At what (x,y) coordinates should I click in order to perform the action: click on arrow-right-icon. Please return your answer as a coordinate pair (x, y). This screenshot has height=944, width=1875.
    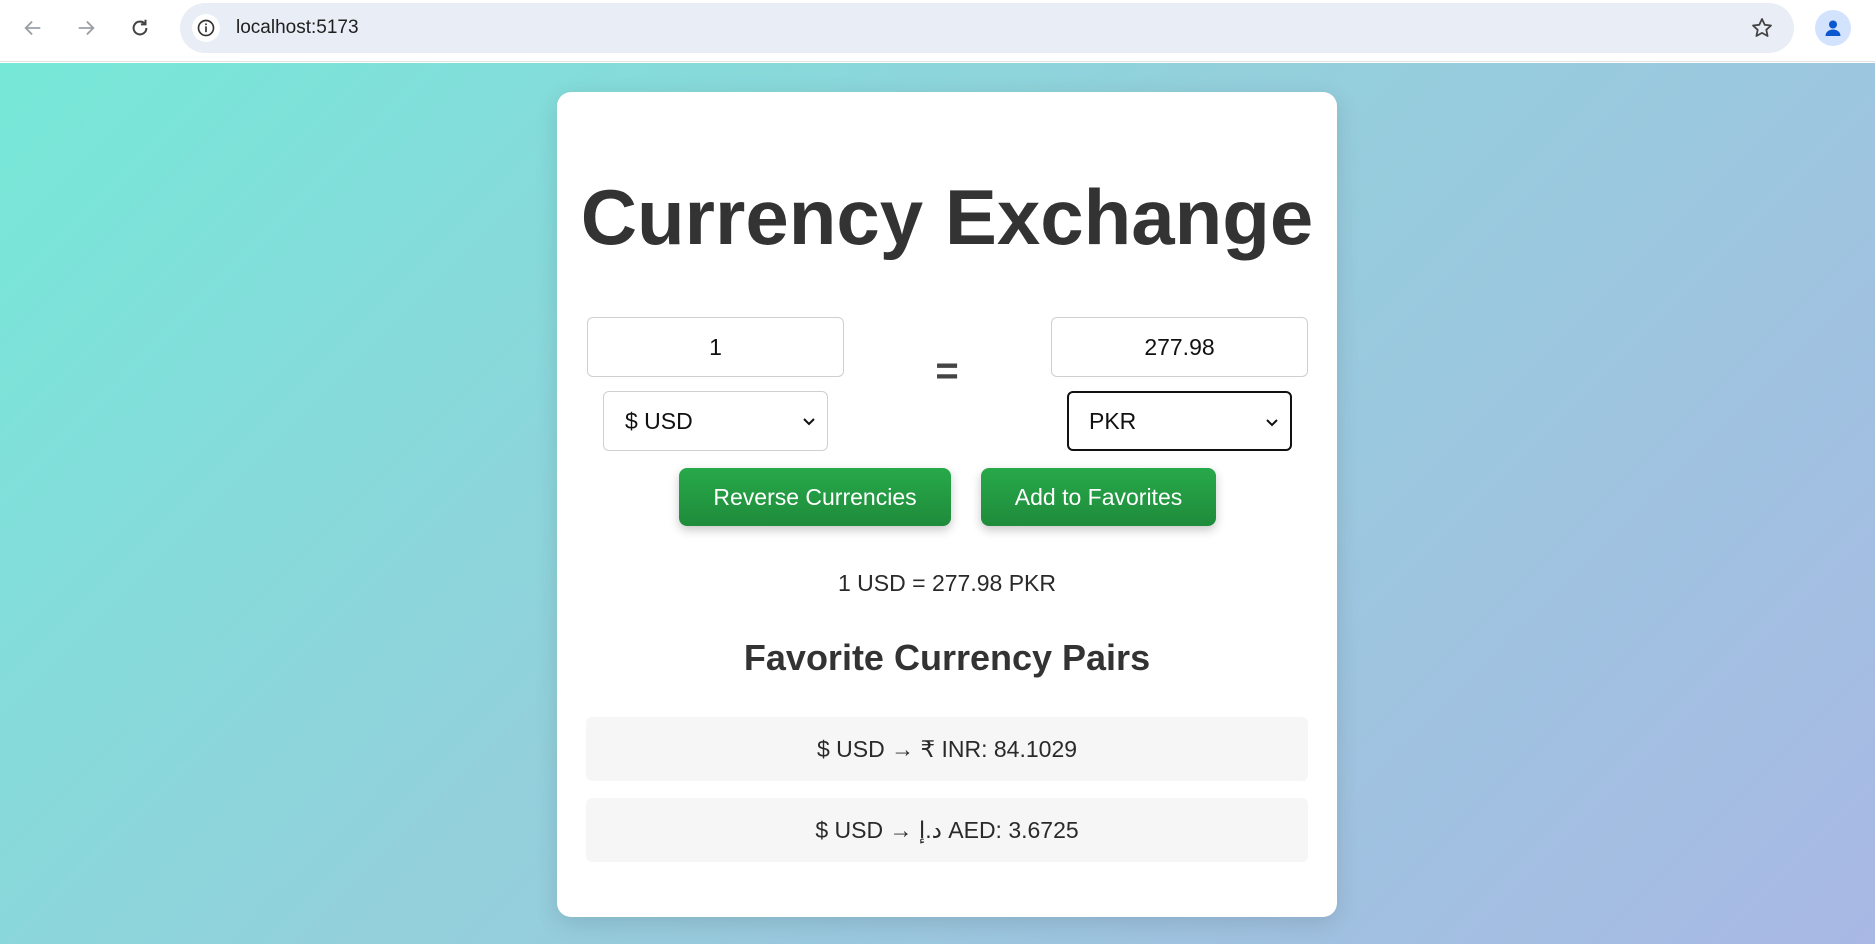
    Looking at the image, I should click on (86, 28).